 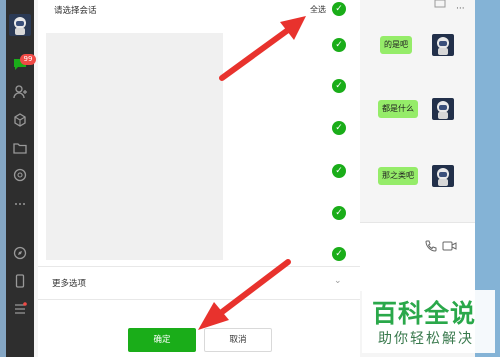 What do you see at coordinates (424, 313) in the screenshot?
I see `watermark-title: 百科全说` at bounding box center [424, 313].